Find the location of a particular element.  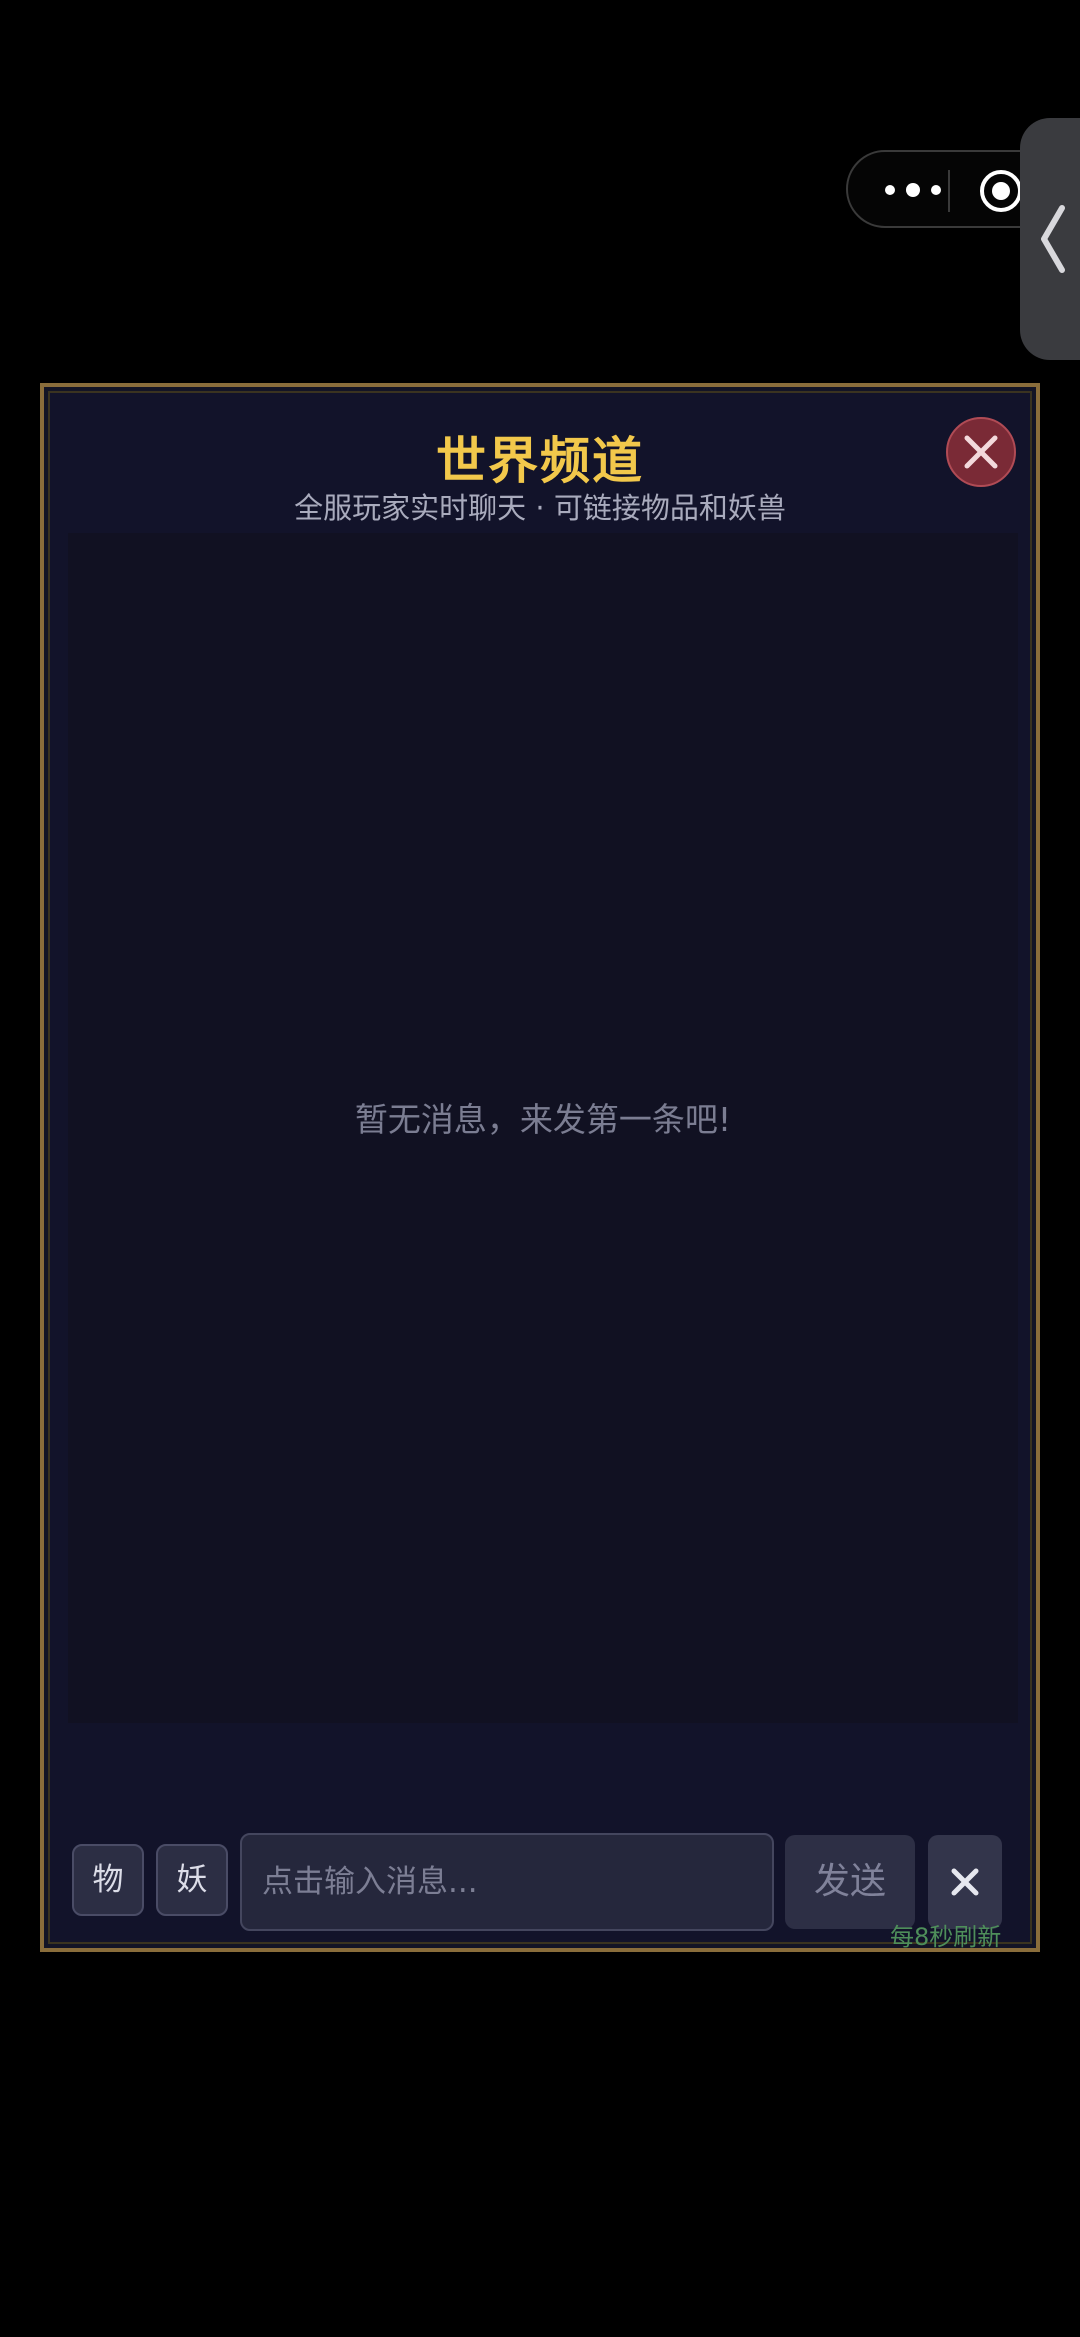

send-button: 发送 is located at coordinates (850, 1882).